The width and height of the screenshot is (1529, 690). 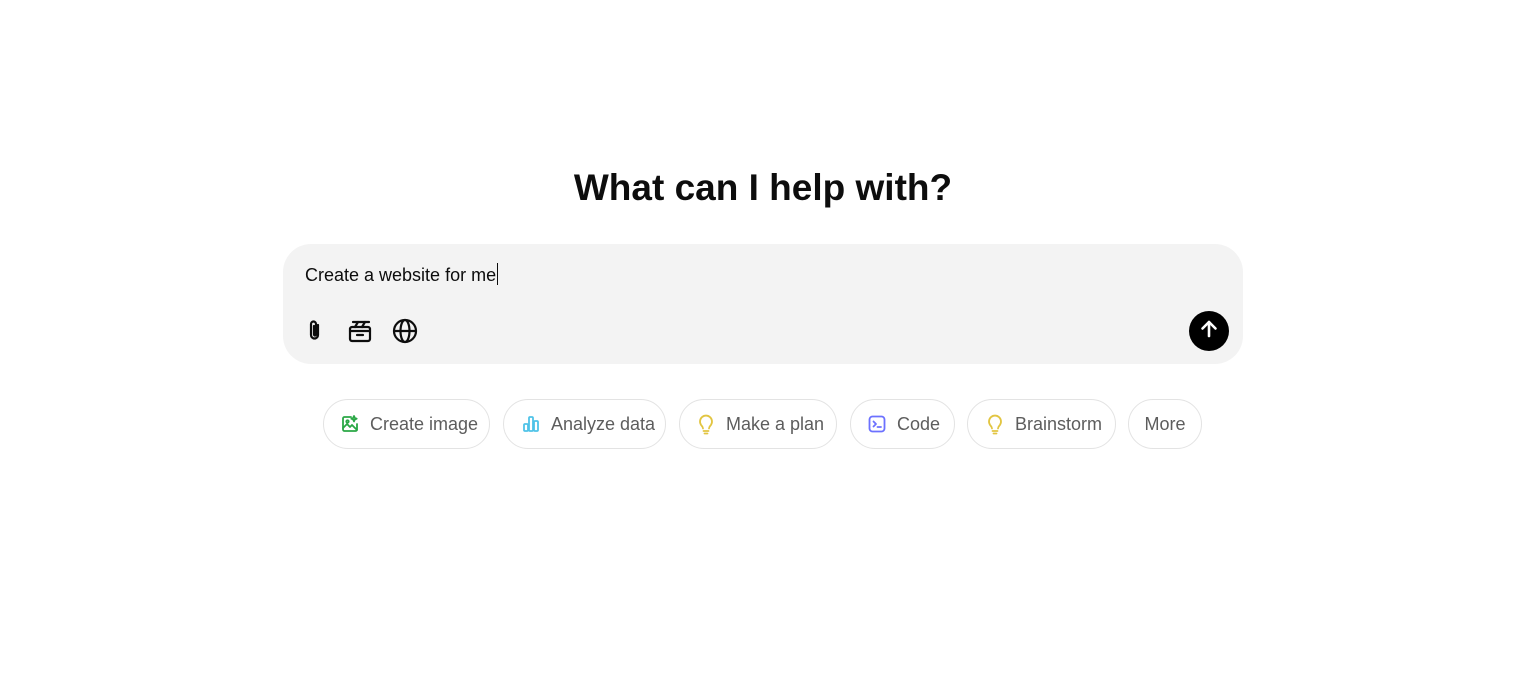 What do you see at coordinates (775, 423) in the screenshot?
I see `chip-label: Make a plan` at bounding box center [775, 423].